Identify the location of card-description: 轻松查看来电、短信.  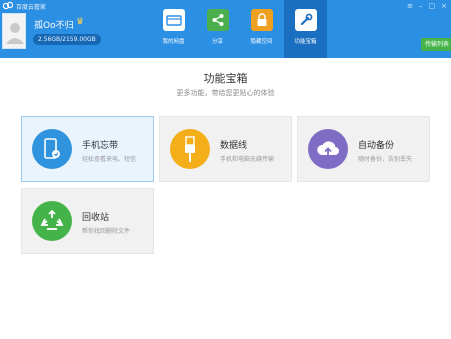
(109, 159).